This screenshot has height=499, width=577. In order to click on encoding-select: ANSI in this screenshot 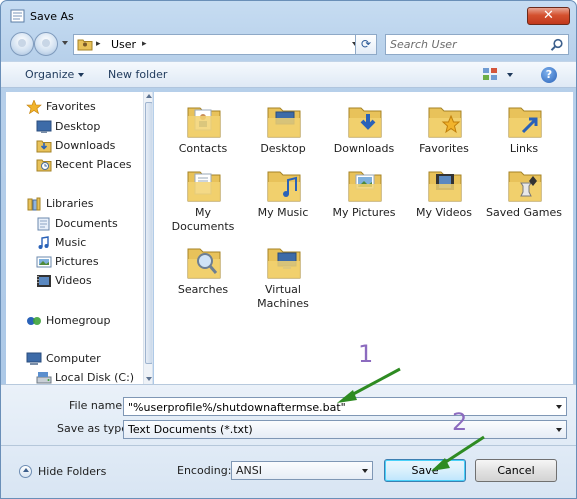, I will do `click(302, 470)`.